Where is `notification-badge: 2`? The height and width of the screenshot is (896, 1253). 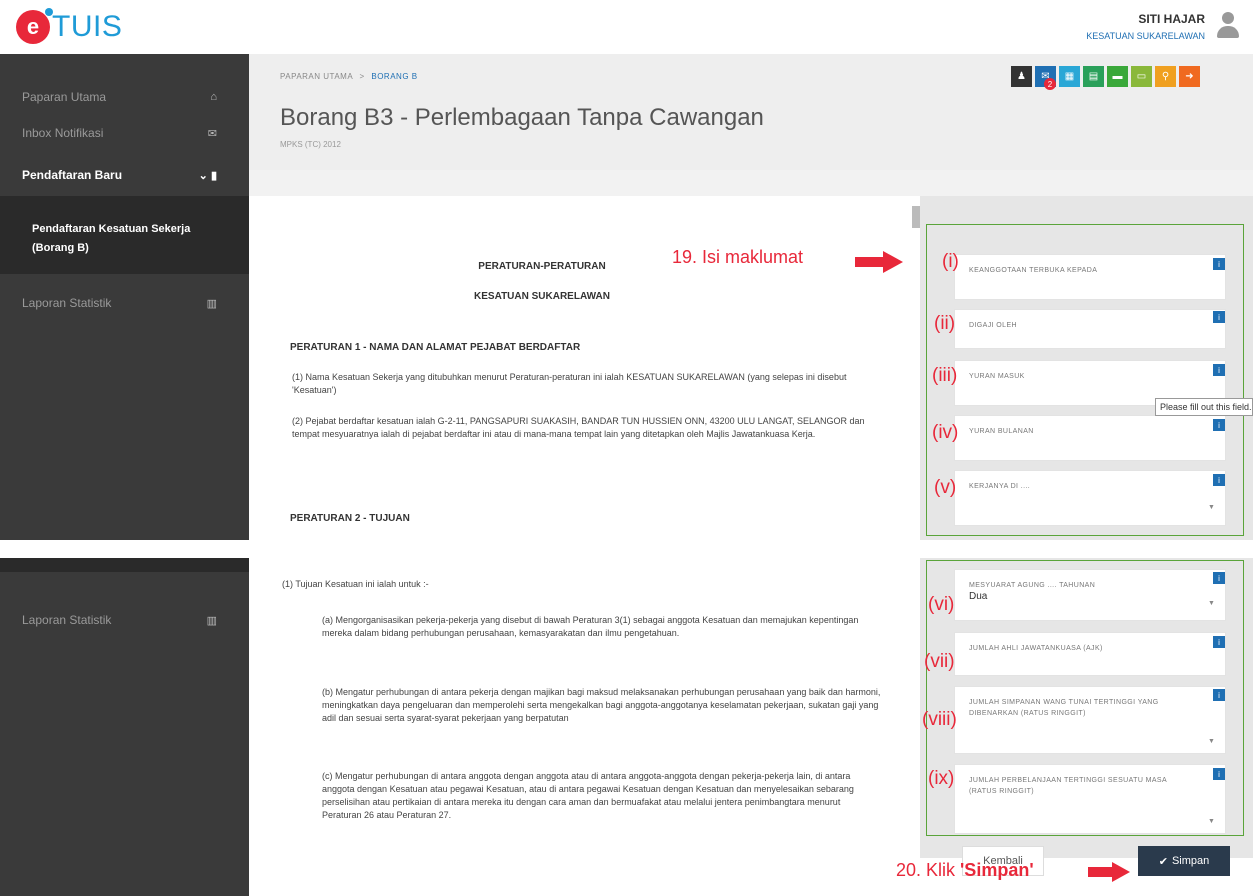
notification-badge: 2 is located at coordinates (1050, 84).